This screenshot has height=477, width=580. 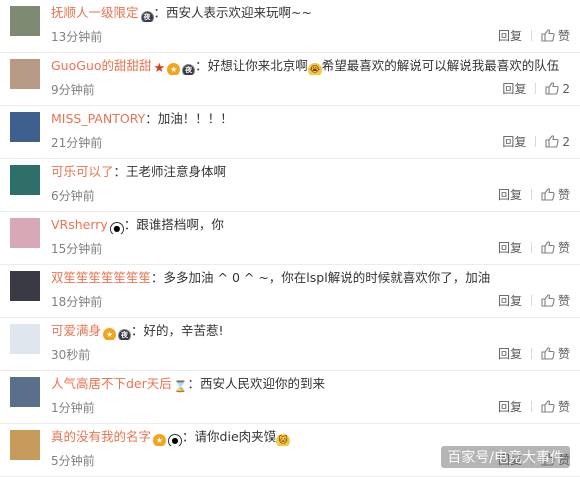 I want to click on comment-text: 跟谁搭档啊，你, so click(x=180, y=224).